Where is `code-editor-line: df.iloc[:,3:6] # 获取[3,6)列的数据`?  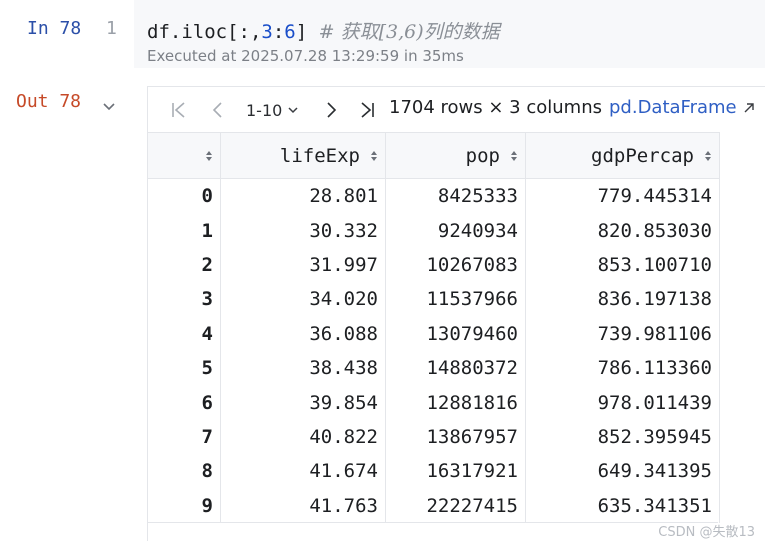 code-editor-line: df.iloc[:,3:6] # 获取[3,6)列的数据 is located at coordinates (323, 30).